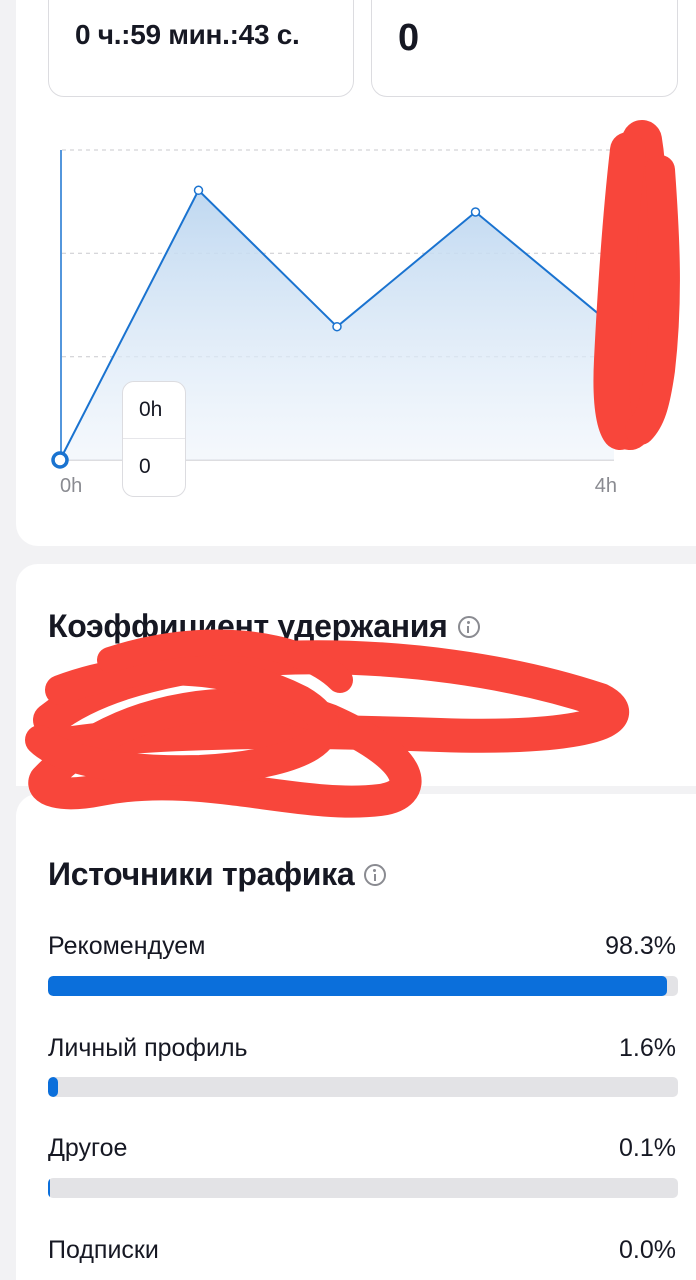 This screenshot has height=1280, width=696. What do you see at coordinates (103, 1250) in the screenshot?
I see `source-label: Подписки` at bounding box center [103, 1250].